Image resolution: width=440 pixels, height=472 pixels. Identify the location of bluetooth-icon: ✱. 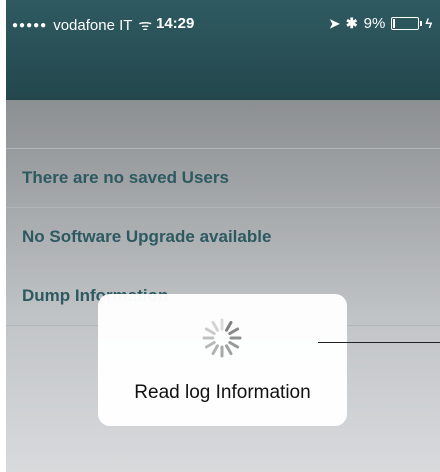
(351, 23).